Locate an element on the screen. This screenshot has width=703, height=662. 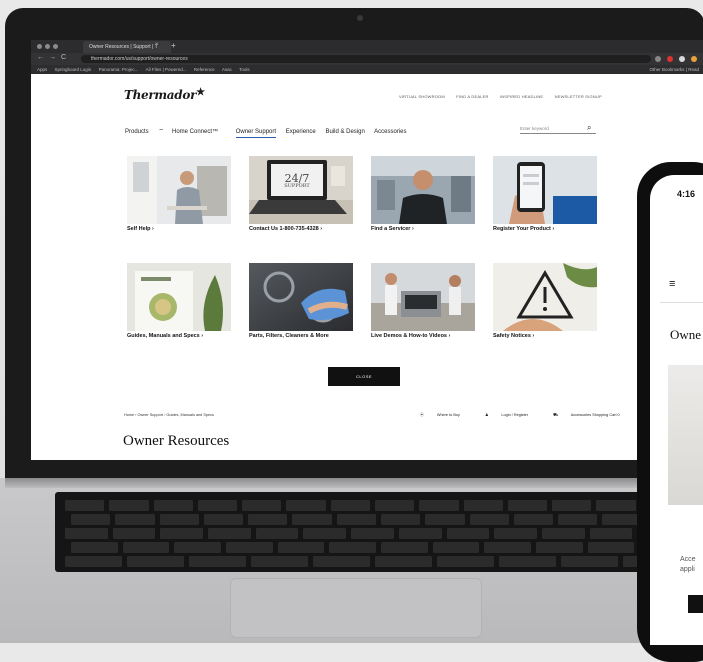
nav-home-connect: ⌔ Home Connect™ is located at coordinates (192, 132).